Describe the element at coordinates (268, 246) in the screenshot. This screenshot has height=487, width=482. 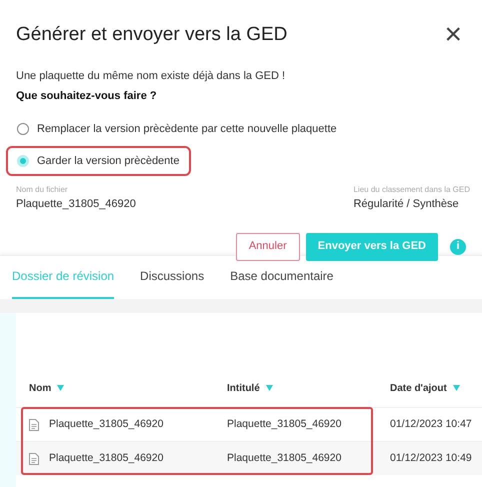
I see `cancel-button: Annuler` at that location.